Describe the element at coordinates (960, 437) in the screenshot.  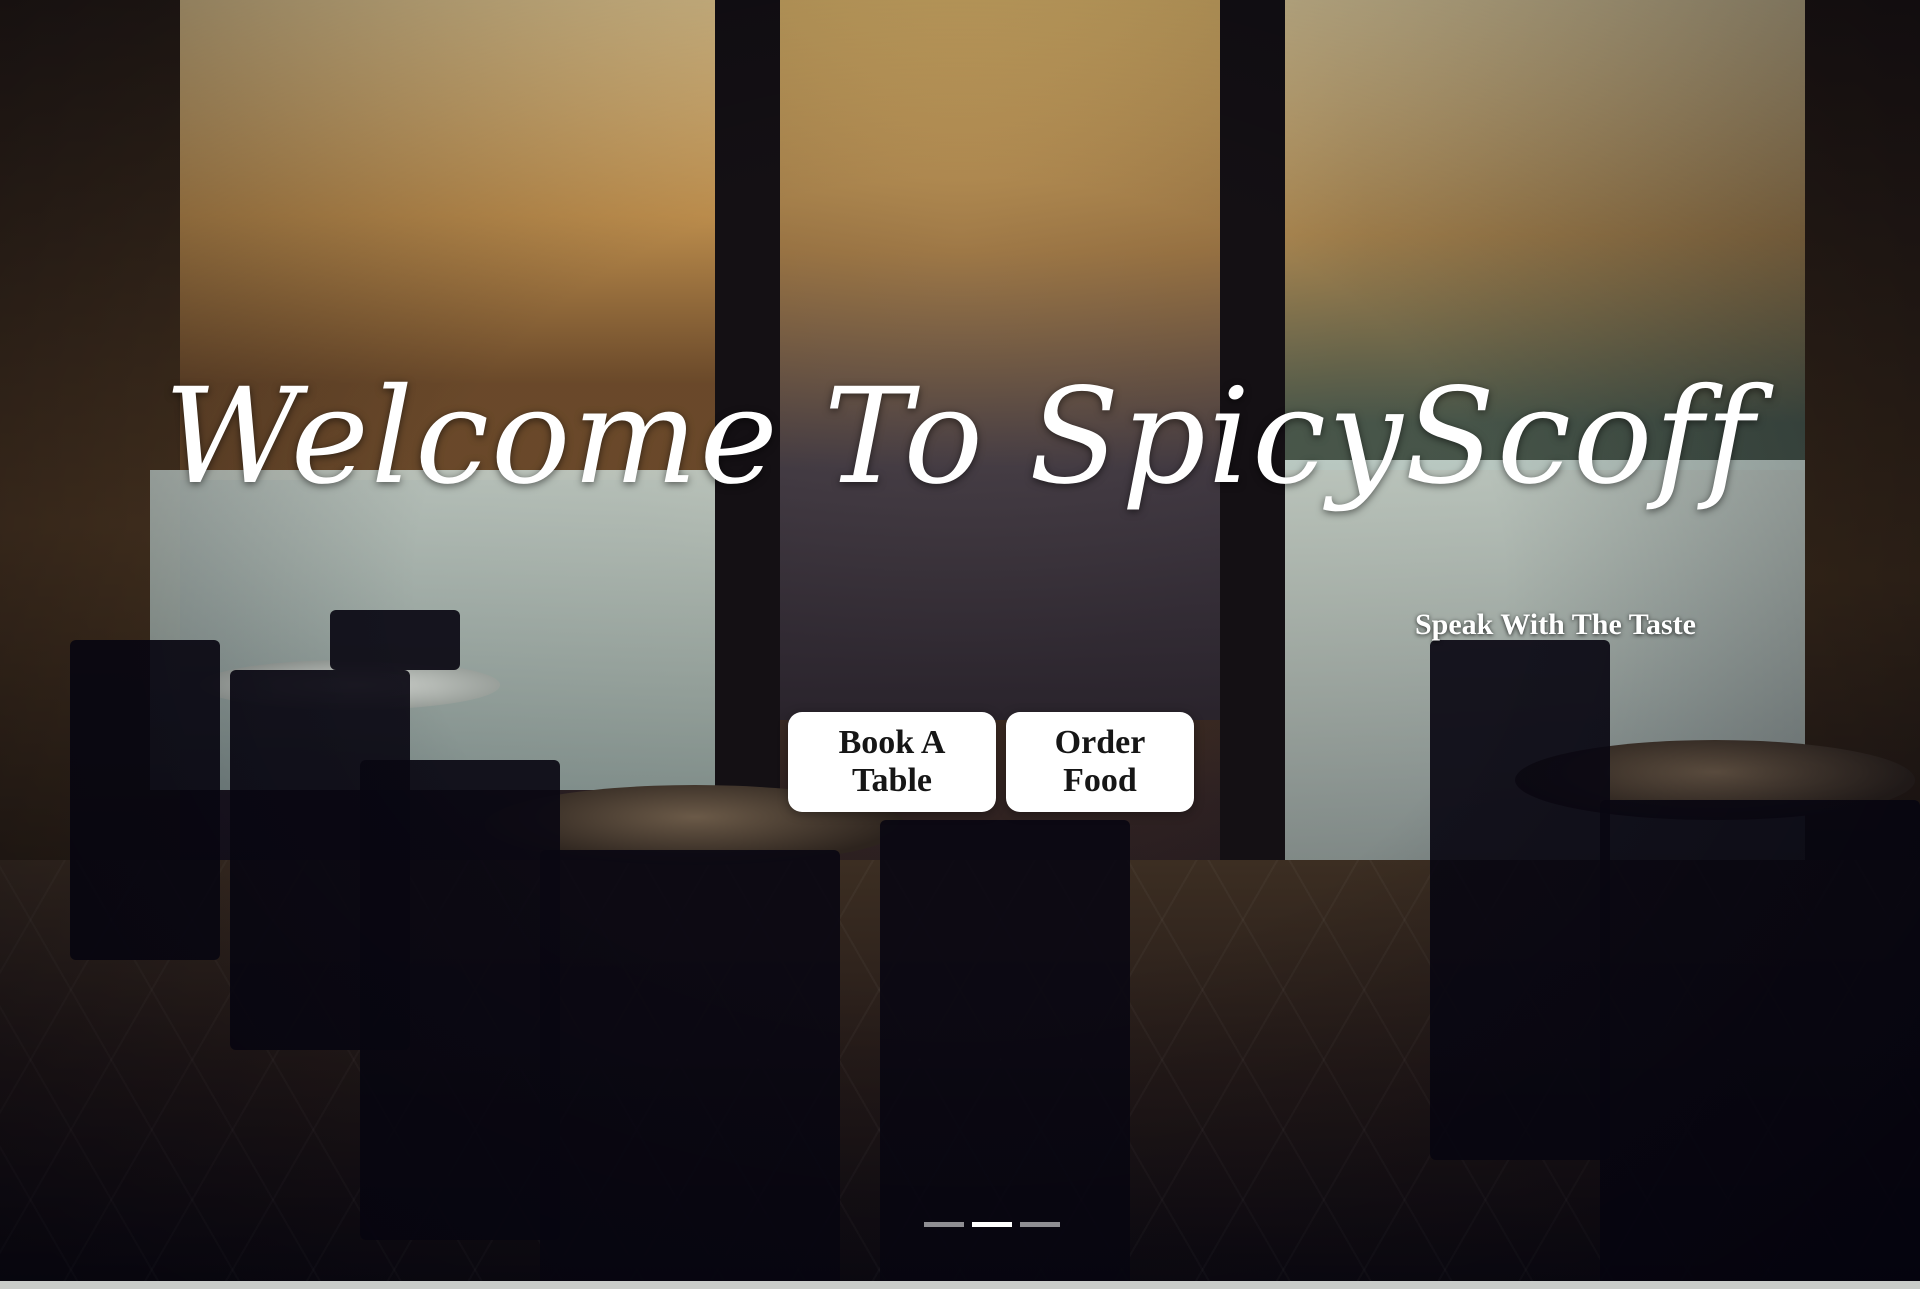
I see `hero-headline: Welcome To SpicyScoff` at that location.